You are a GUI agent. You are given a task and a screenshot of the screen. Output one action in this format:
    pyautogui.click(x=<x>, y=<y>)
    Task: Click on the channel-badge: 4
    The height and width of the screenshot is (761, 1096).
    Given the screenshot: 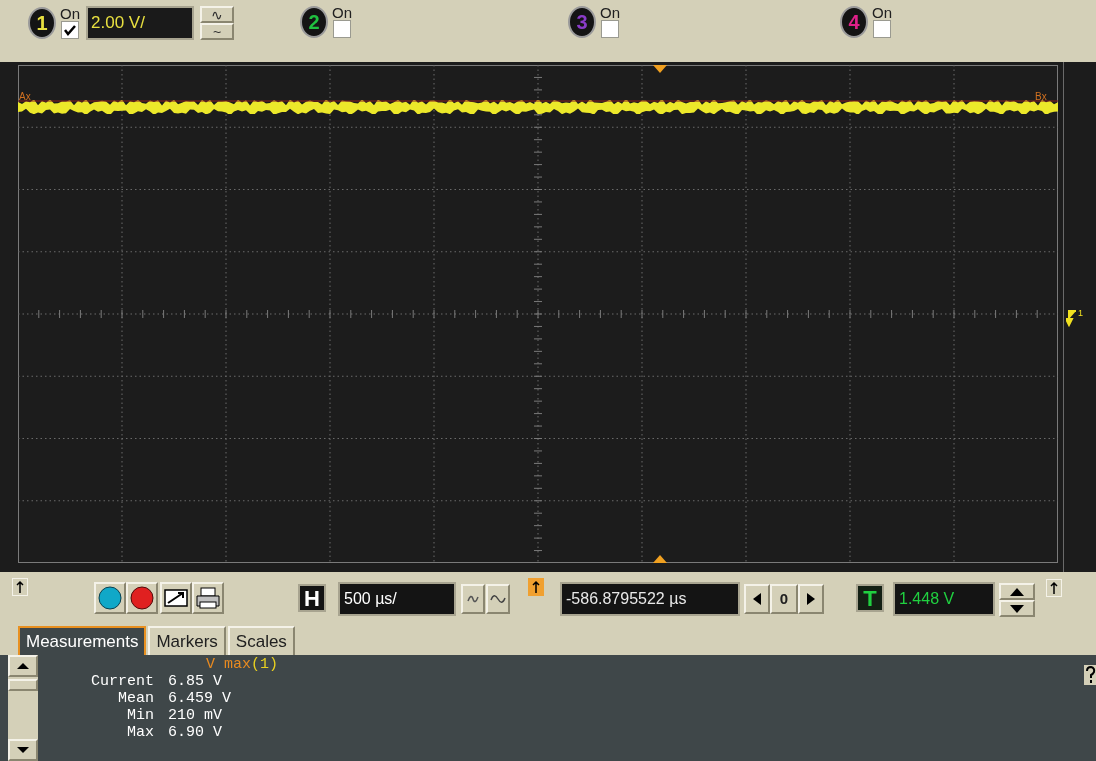 What is the action you would take?
    pyautogui.click(x=854, y=22)
    